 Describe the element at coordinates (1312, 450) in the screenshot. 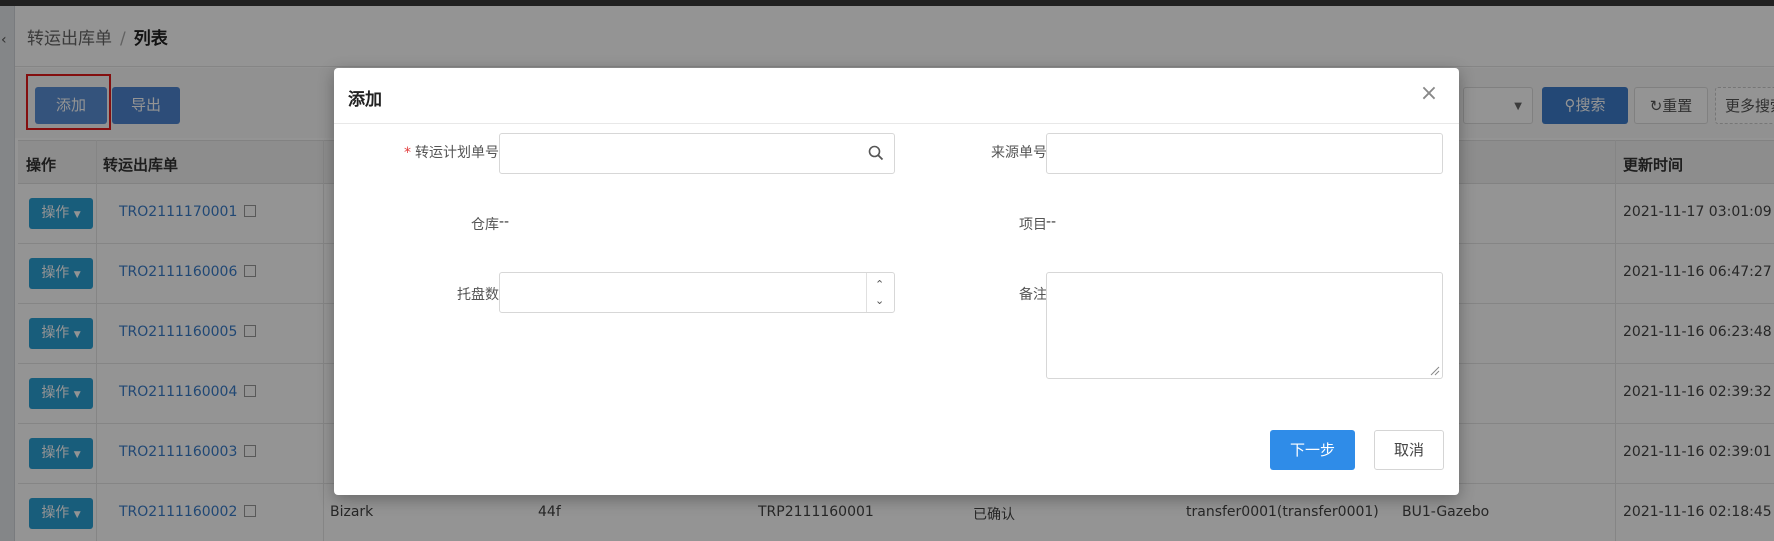

I see `next-step-button: 下一步` at that location.